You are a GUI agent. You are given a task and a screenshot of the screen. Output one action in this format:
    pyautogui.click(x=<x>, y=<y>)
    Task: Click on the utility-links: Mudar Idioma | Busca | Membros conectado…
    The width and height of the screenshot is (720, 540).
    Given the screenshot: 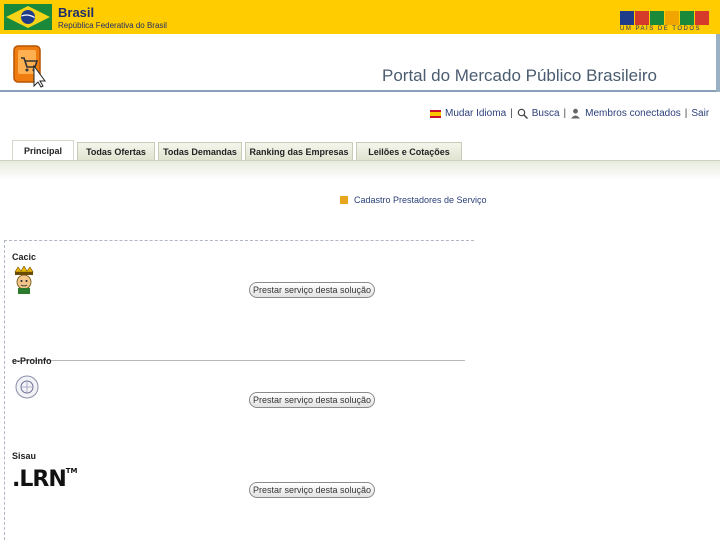 What is the action you would take?
    pyautogui.click(x=569, y=113)
    